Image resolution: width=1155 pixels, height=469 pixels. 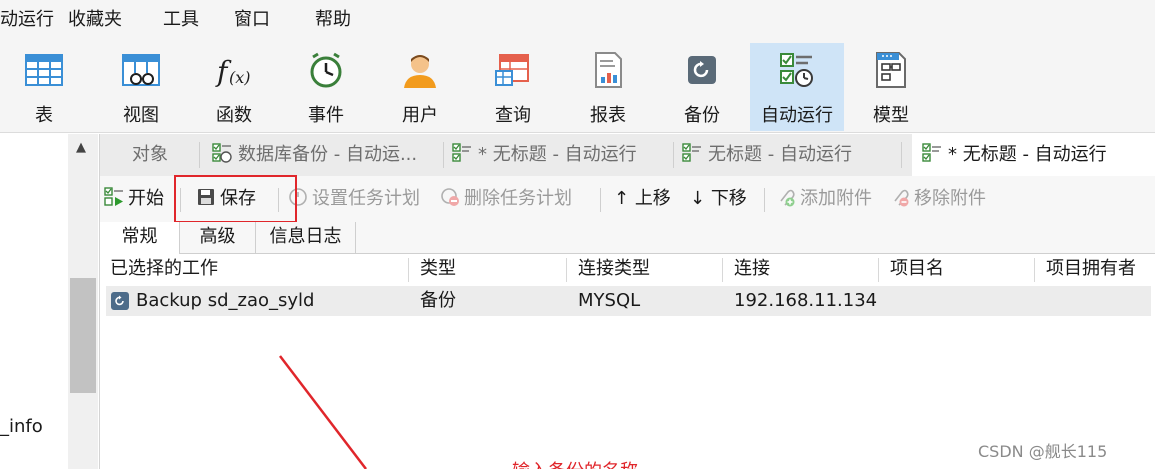 I want to click on remove-attachment-button: 移除附件, so click(x=938, y=199).